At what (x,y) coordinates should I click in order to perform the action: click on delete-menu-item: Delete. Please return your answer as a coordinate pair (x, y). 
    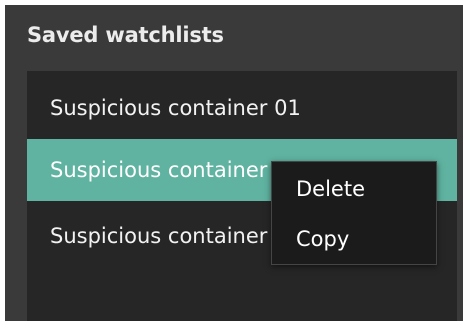
    Looking at the image, I should click on (354, 189).